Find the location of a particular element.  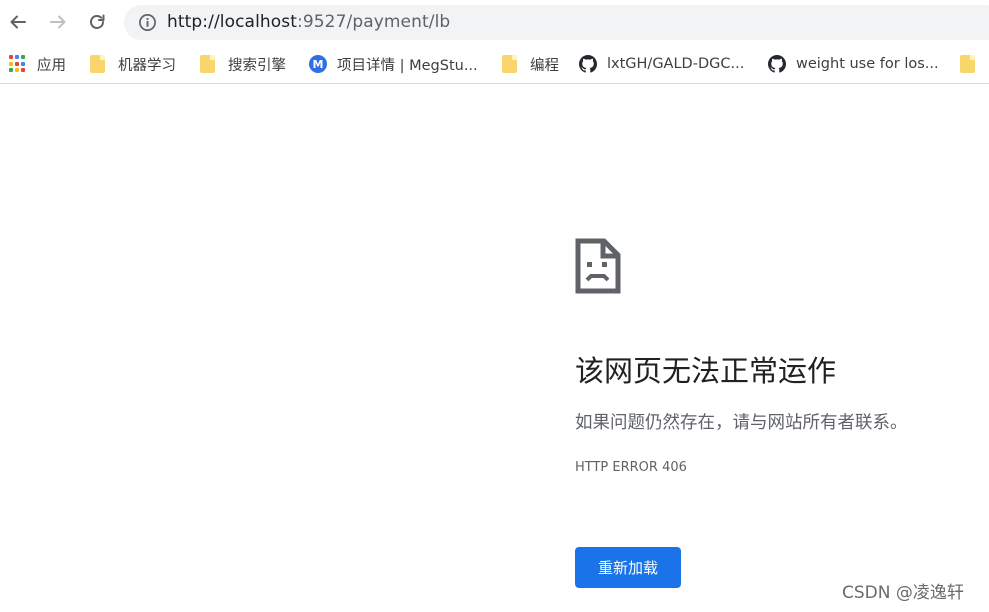

sad-page-icon is located at coordinates (598, 266).